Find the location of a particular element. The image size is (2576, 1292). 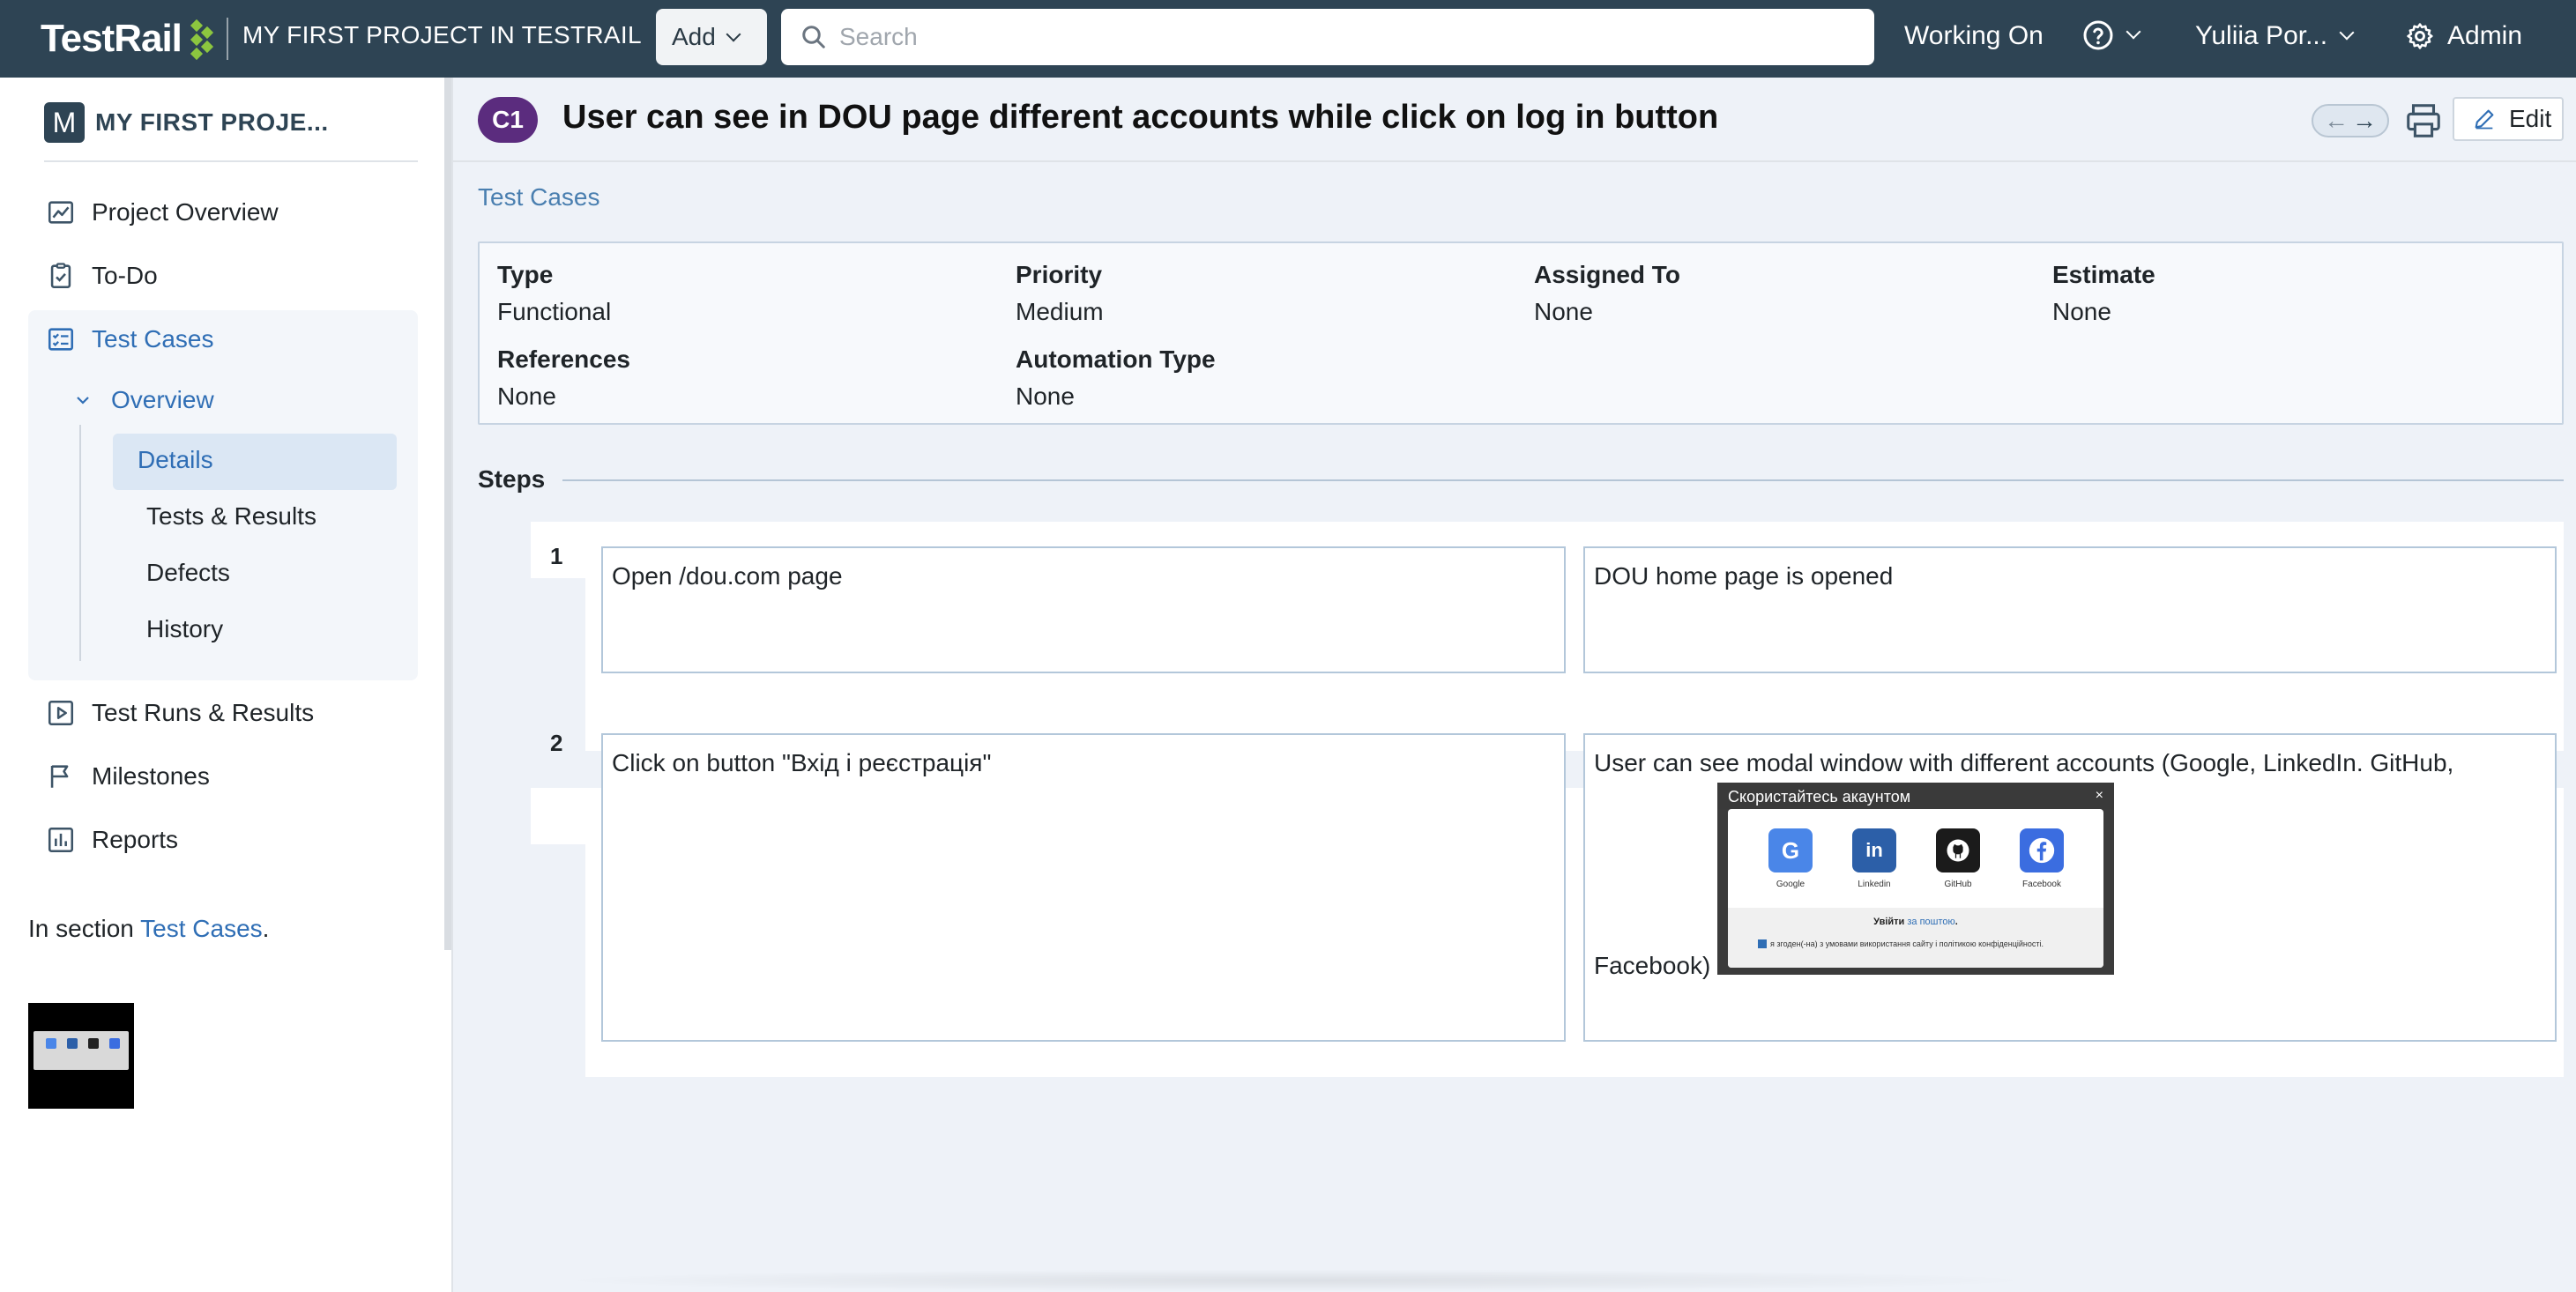

in-section-text: In section Test Cases. is located at coordinates (148, 929).